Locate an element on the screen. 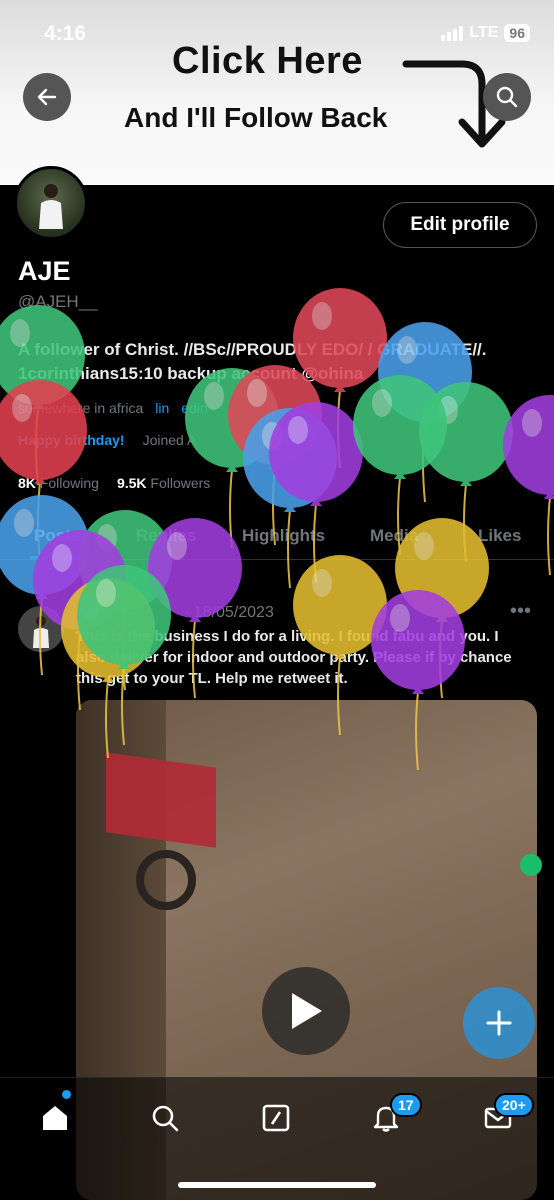 The height and width of the screenshot is (1200, 554). home-icon is located at coordinates (55, 1118).